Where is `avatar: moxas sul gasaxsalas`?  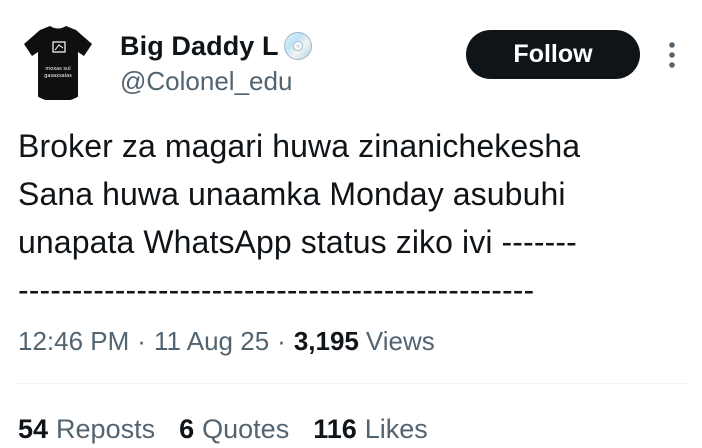 avatar: moxas sul gasaxsalas is located at coordinates (58, 62).